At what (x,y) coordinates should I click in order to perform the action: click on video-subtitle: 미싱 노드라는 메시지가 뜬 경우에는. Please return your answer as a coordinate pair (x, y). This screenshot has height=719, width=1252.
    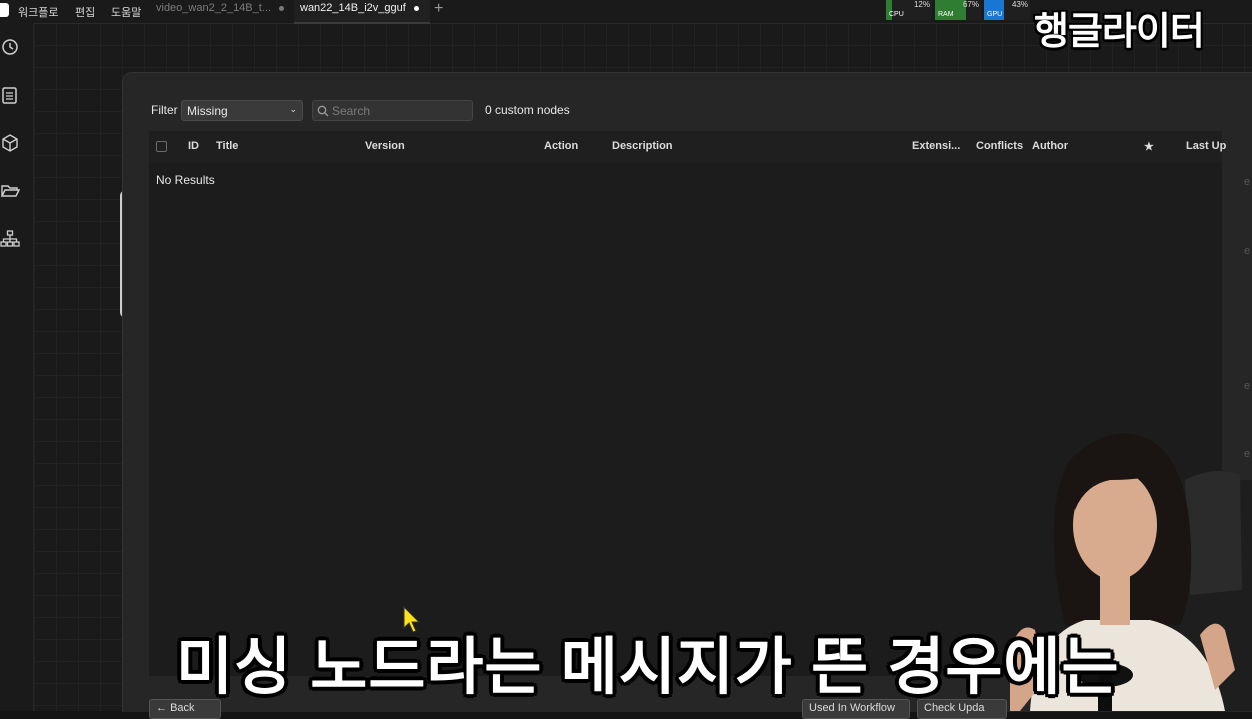
    Looking at the image, I should click on (648, 667).